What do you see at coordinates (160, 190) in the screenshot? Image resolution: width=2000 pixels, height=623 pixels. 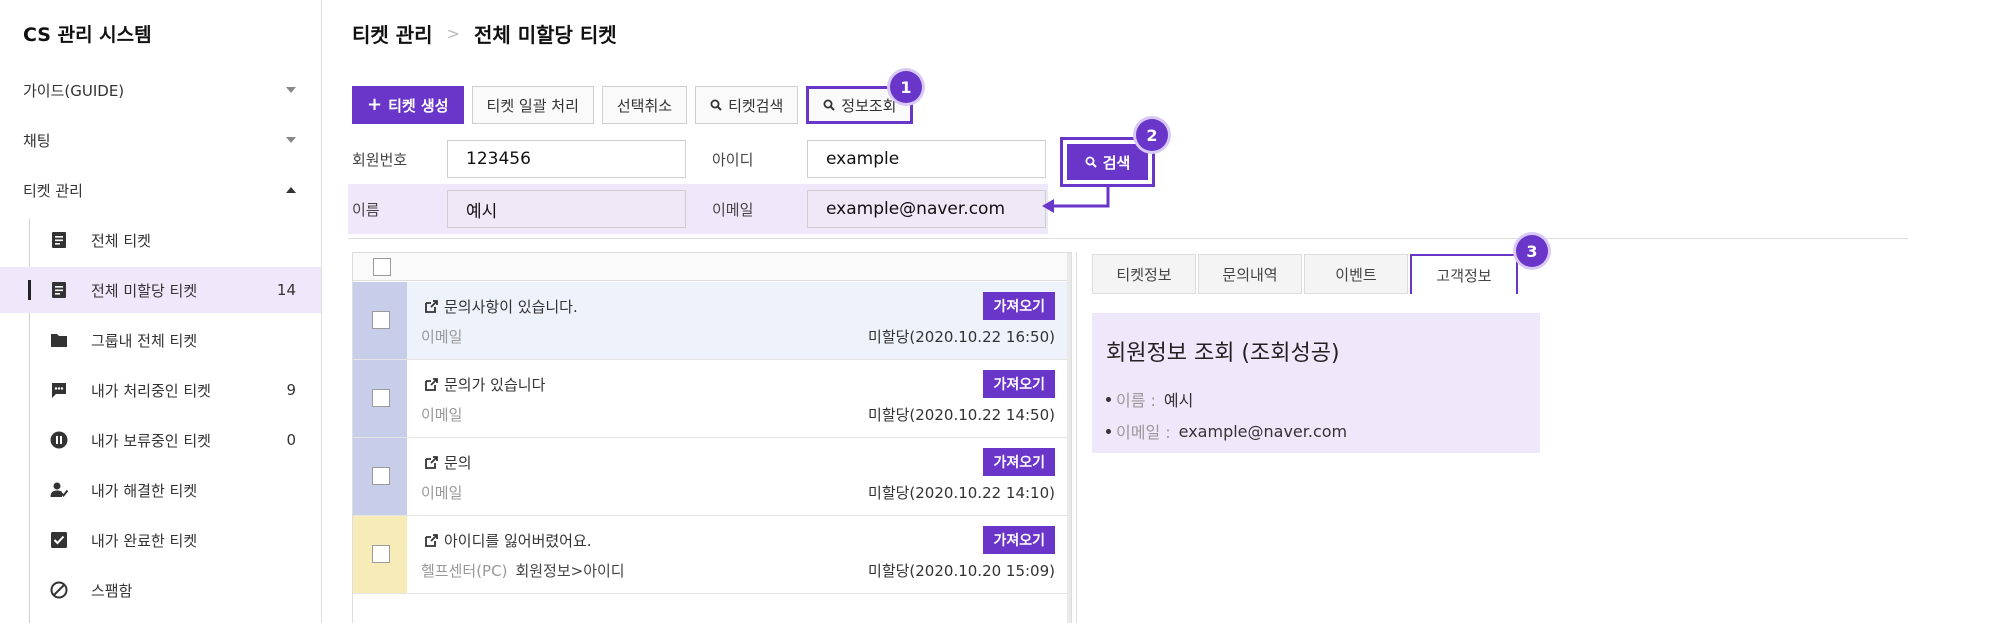 I see `menu-ticket-management: 티켓 관리` at bounding box center [160, 190].